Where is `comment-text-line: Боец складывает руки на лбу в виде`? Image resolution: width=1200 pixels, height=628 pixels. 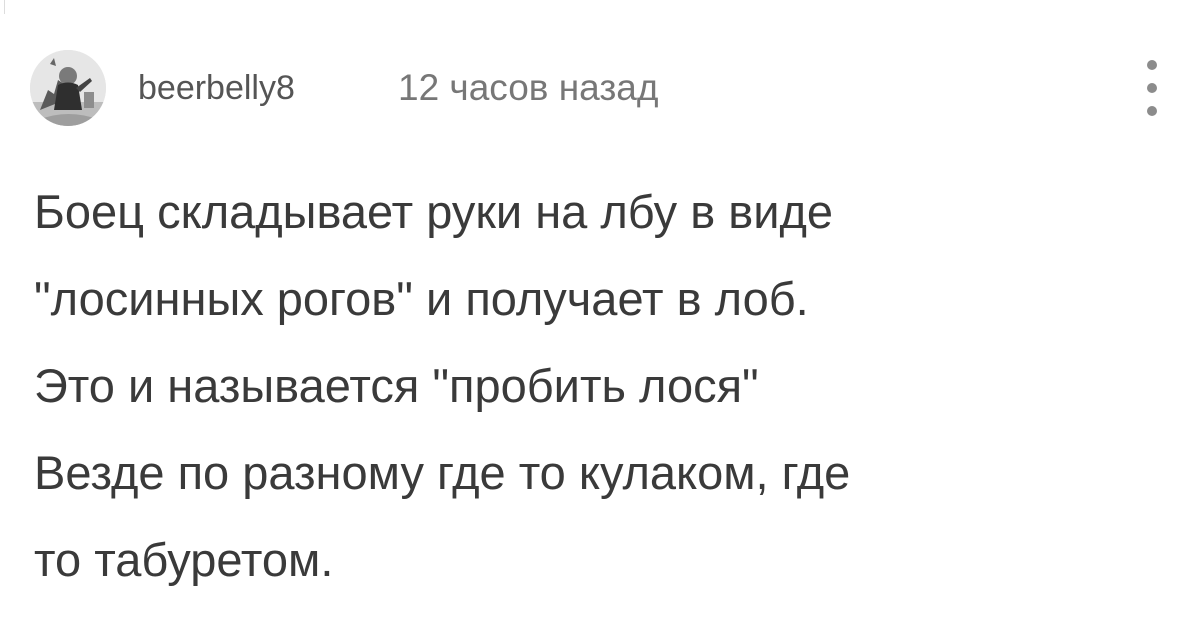 comment-text-line: Боец складывает руки на лбу в виде is located at coordinates (434, 211).